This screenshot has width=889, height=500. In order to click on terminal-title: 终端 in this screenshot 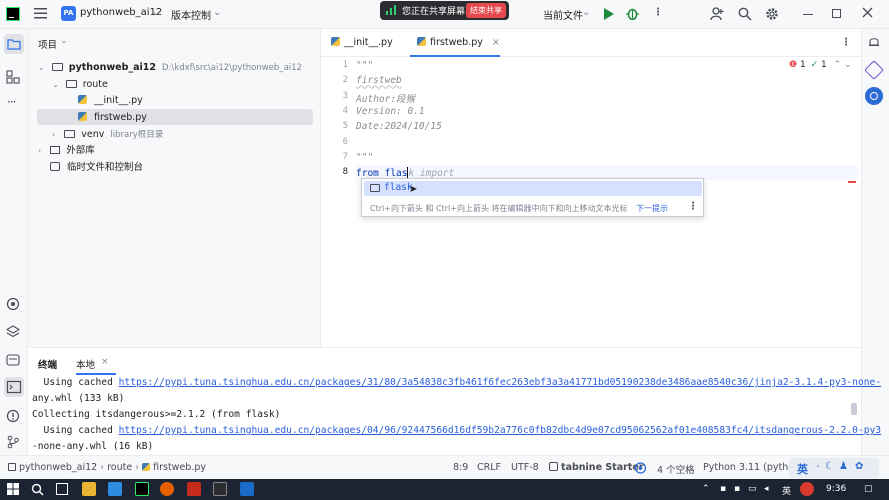, I will do `click(47, 364)`.